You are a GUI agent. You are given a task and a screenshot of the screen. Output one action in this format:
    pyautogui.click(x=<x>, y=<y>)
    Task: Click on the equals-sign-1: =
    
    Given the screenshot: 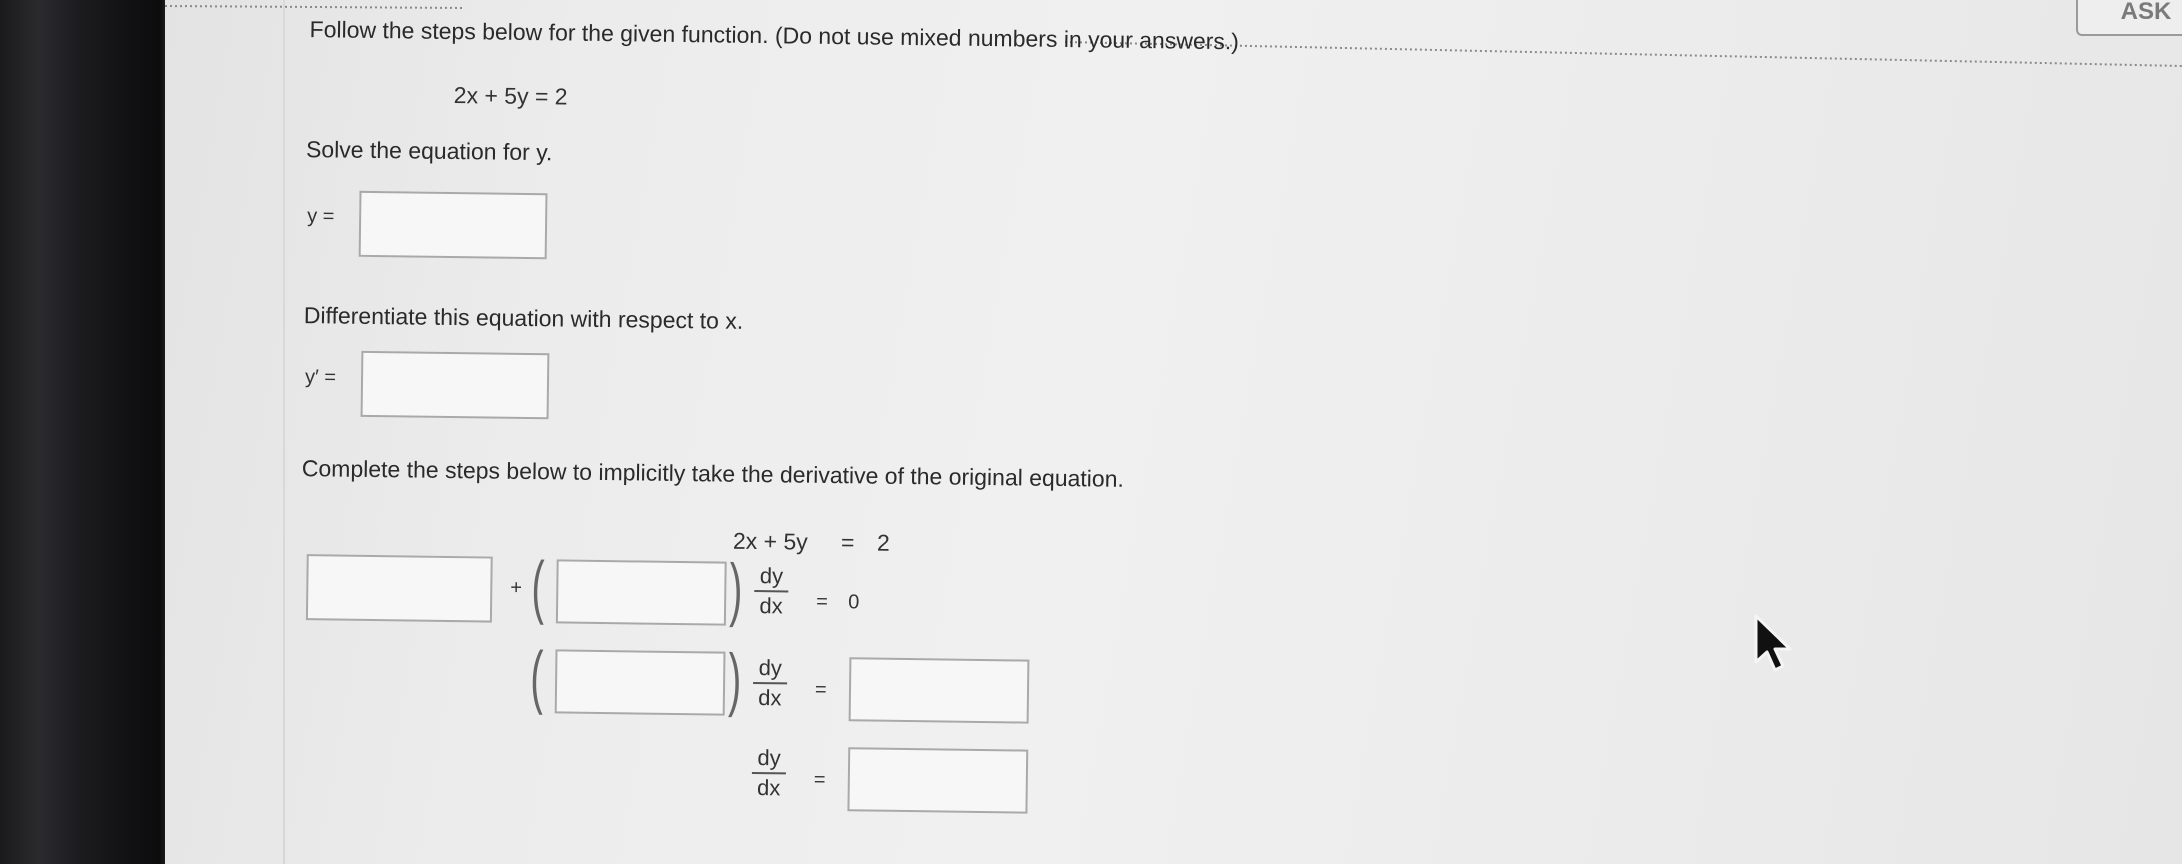 What is the action you would take?
    pyautogui.click(x=822, y=601)
    